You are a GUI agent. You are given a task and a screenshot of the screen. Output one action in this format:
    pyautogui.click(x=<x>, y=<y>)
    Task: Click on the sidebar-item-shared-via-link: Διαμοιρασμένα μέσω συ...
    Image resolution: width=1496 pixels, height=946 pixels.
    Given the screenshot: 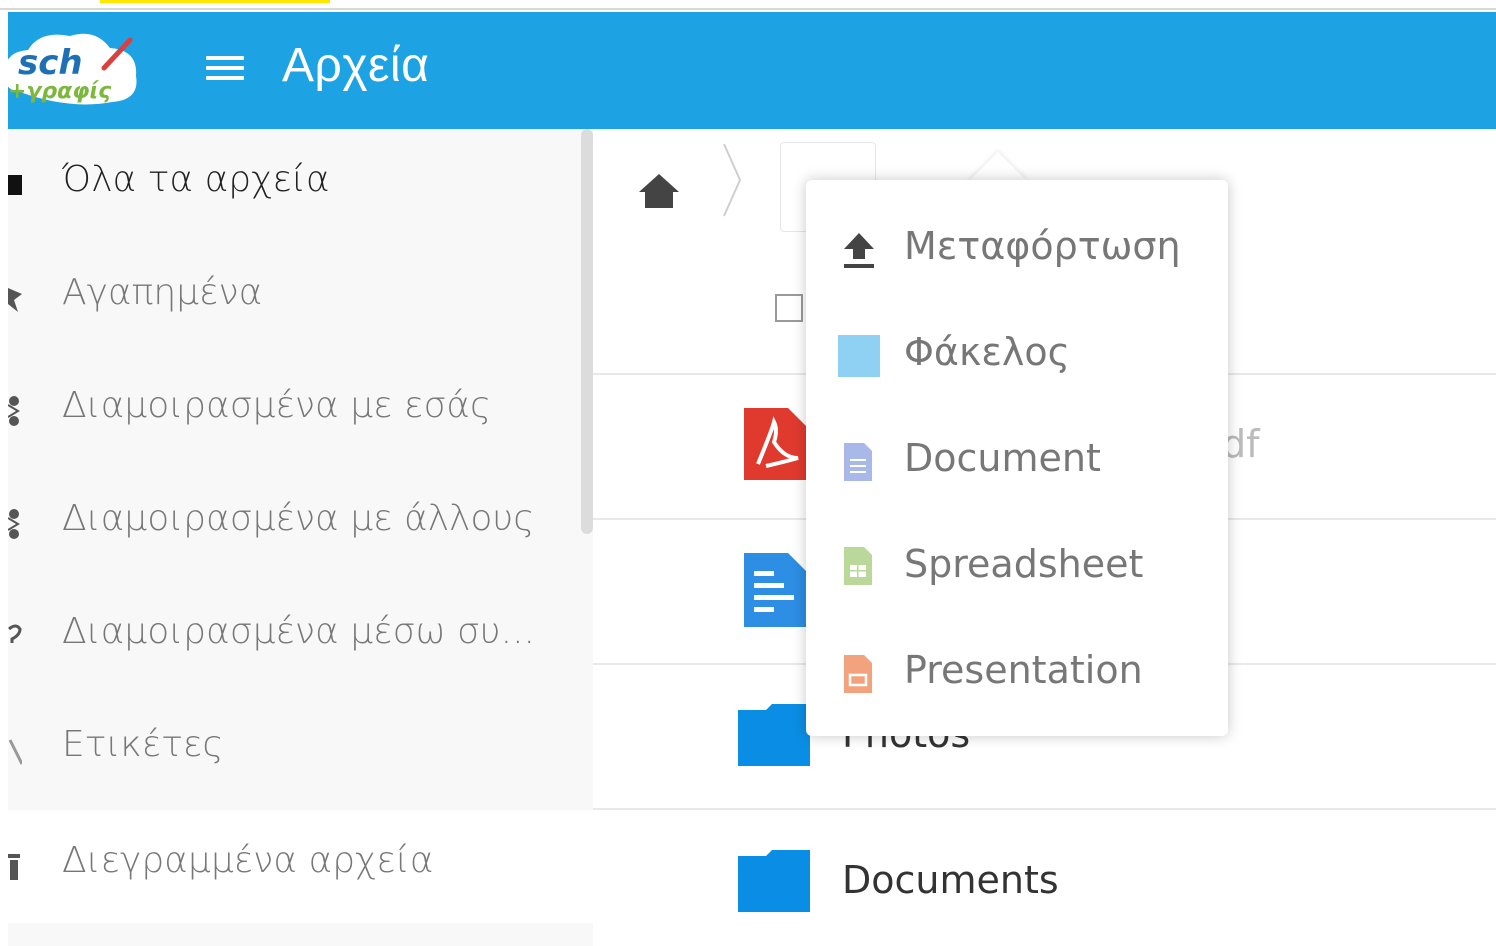 What is the action you would take?
    pyautogui.click(x=294, y=637)
    